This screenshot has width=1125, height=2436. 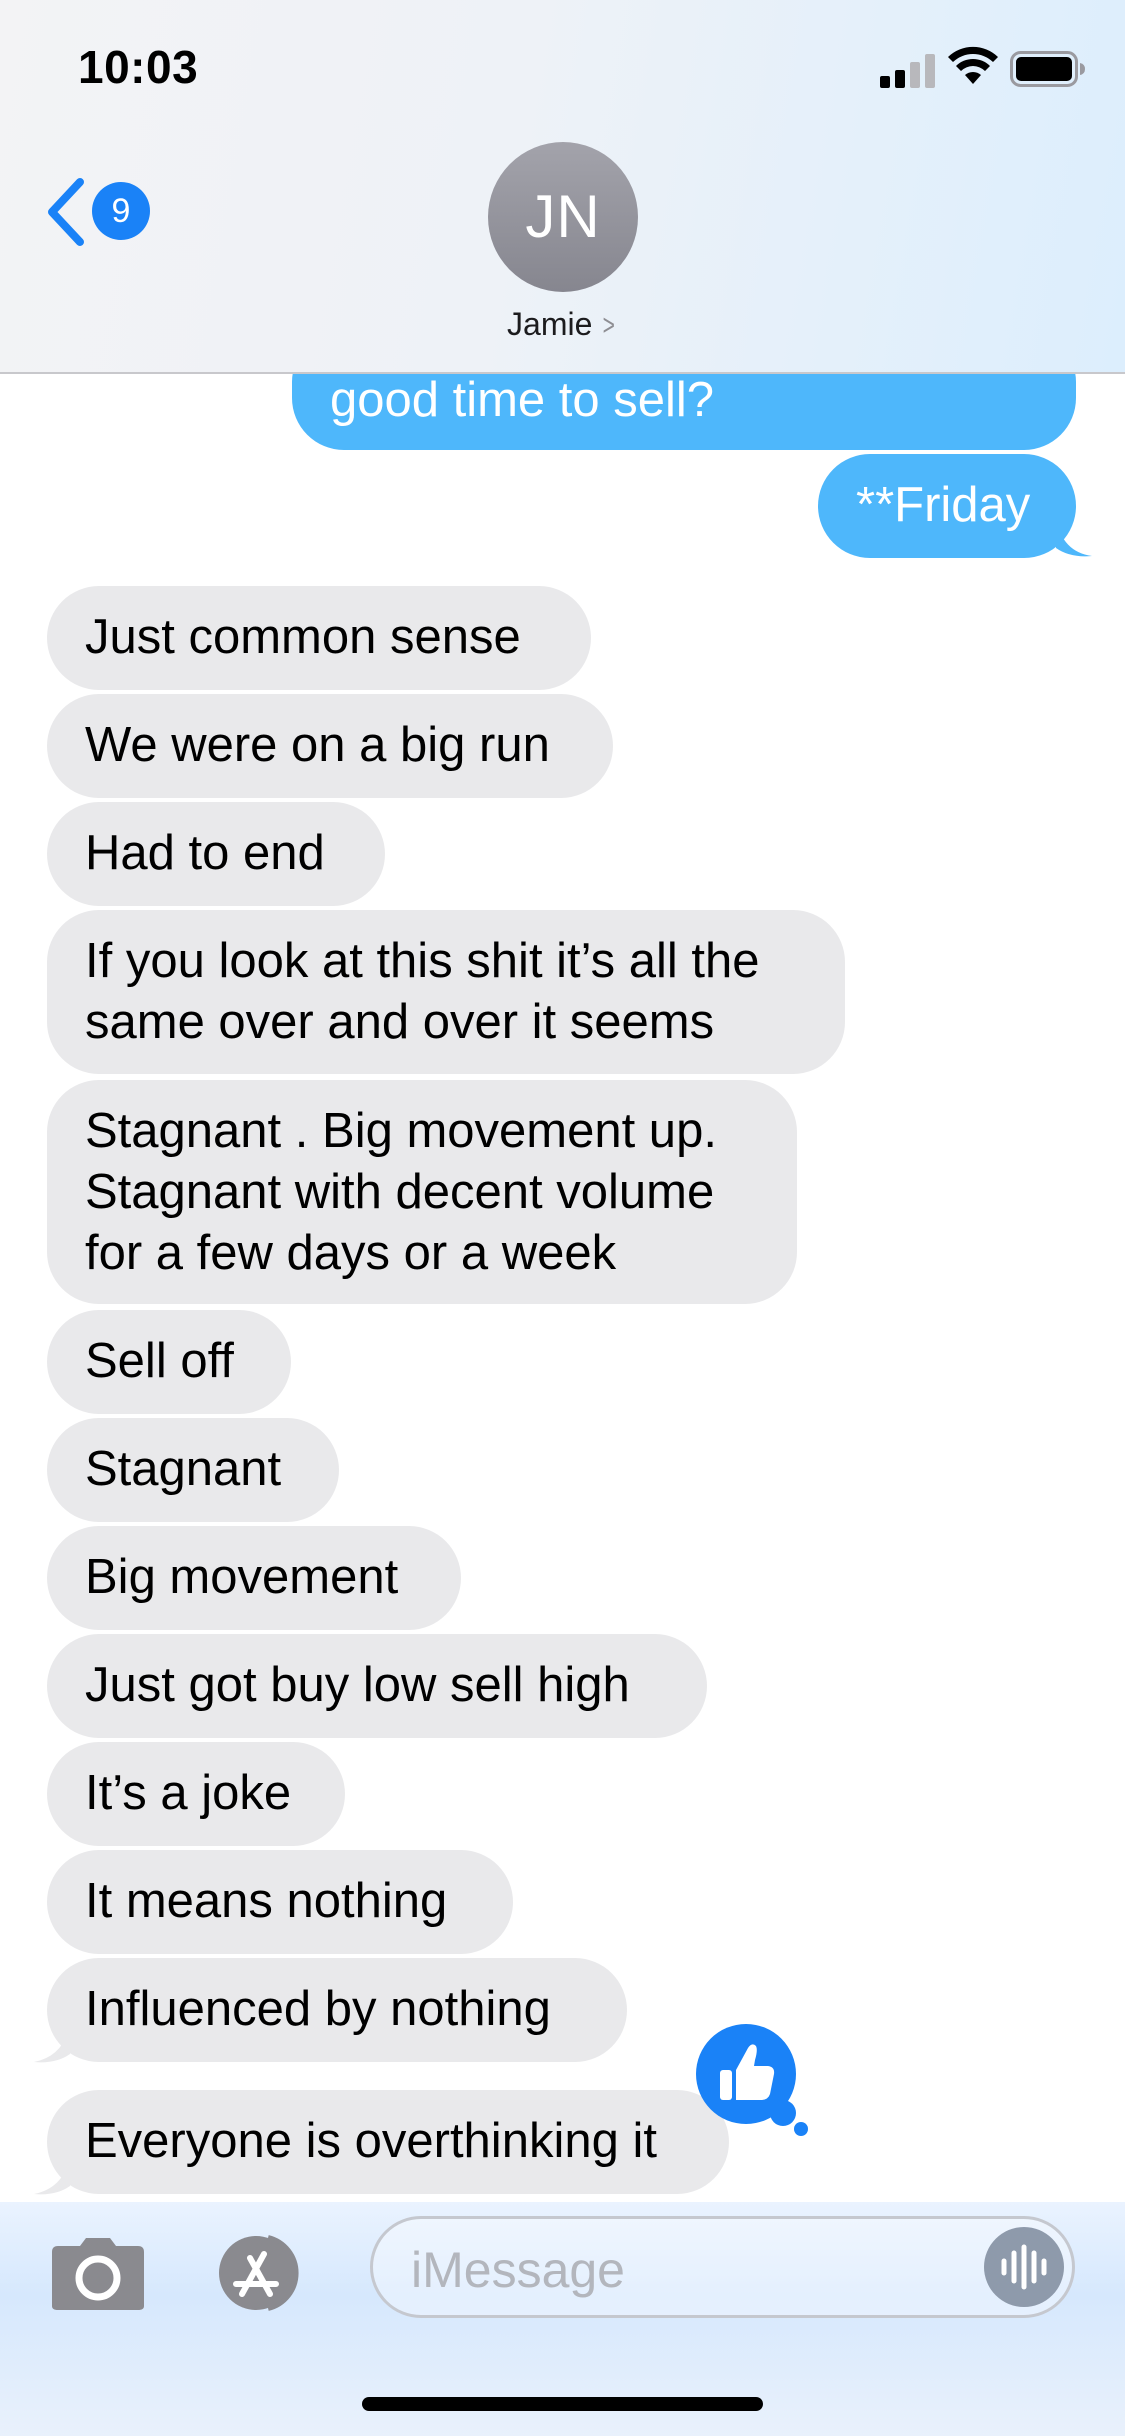 What do you see at coordinates (183, 1469) in the screenshot?
I see `message-text: Stagnant` at bounding box center [183, 1469].